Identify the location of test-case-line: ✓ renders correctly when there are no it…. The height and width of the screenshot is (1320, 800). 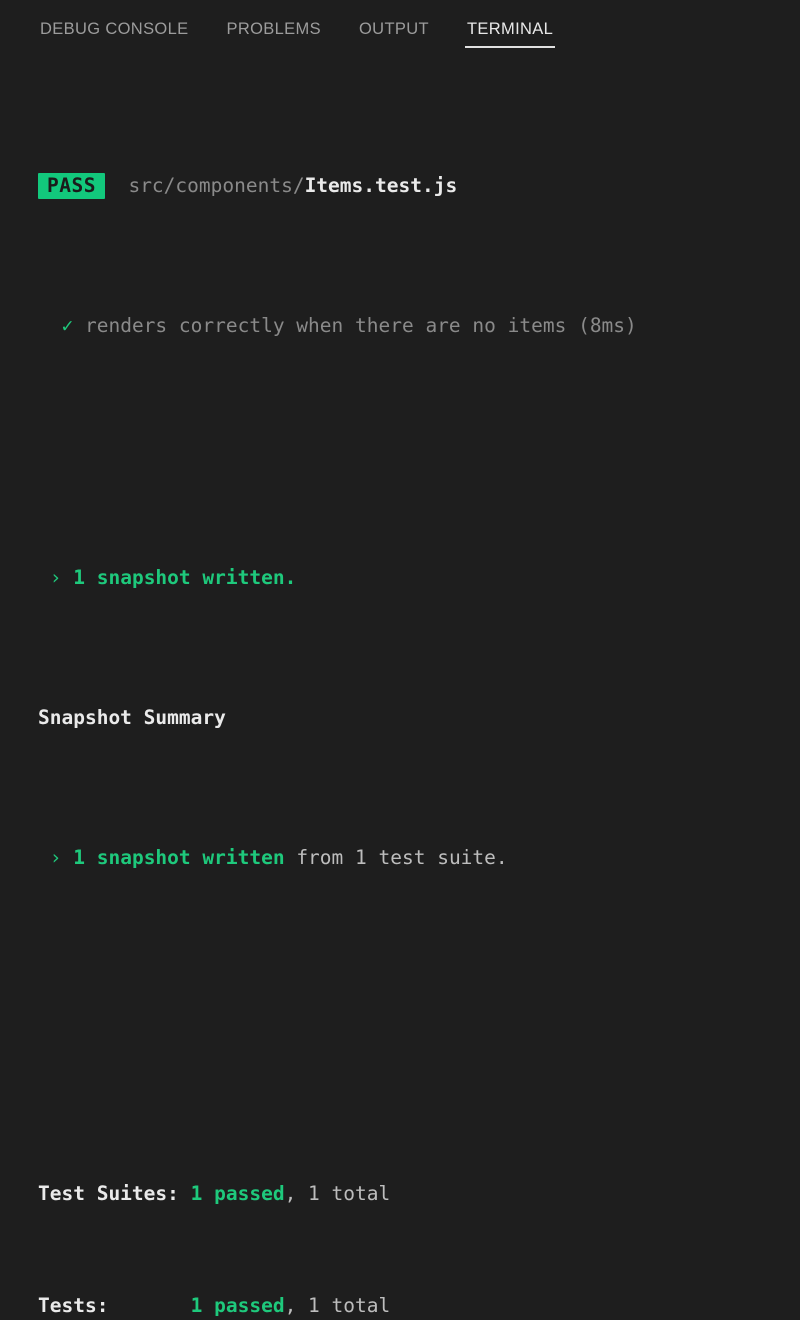
(400, 326).